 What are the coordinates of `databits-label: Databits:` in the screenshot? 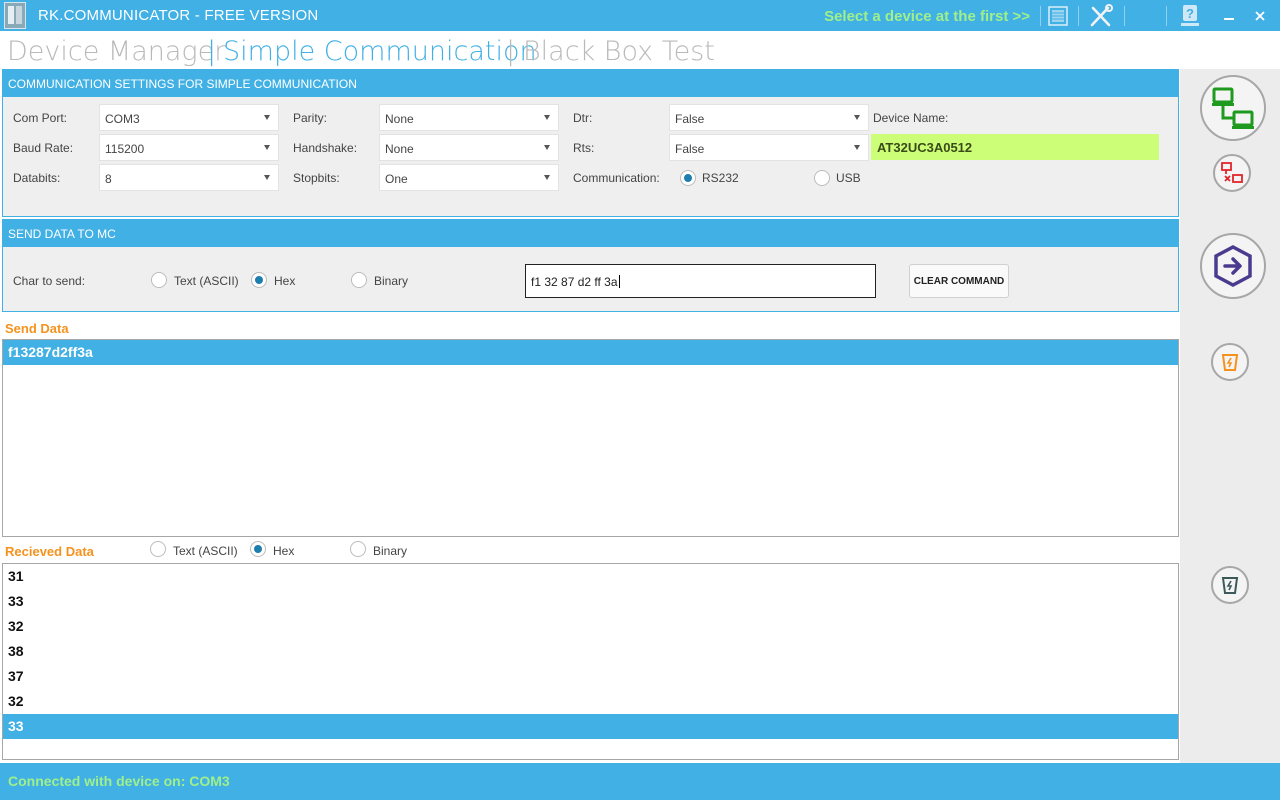 It's located at (37, 178).